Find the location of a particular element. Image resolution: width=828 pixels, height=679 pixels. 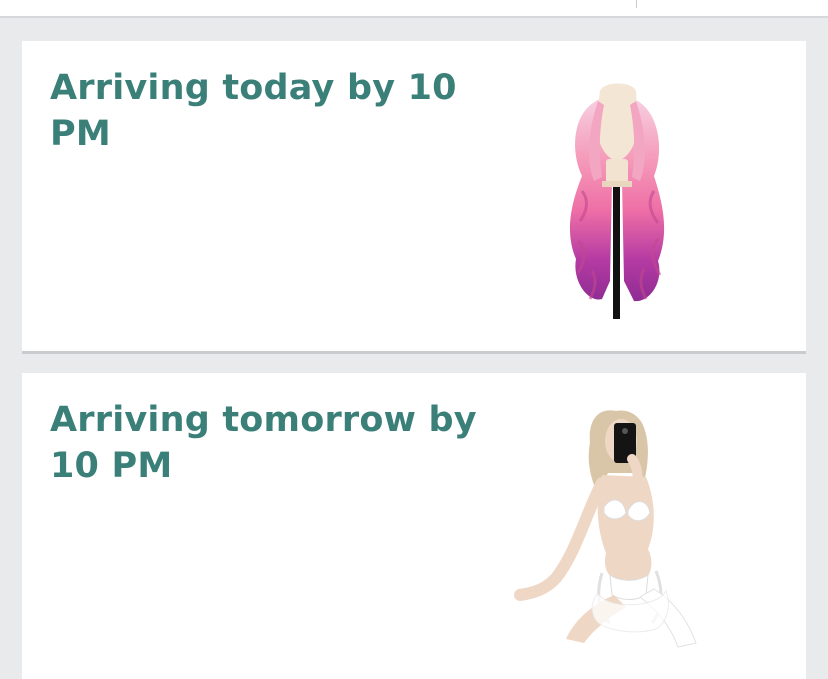

arrival-status: Arriving tomorrow by 10 PM is located at coordinates (263, 443).